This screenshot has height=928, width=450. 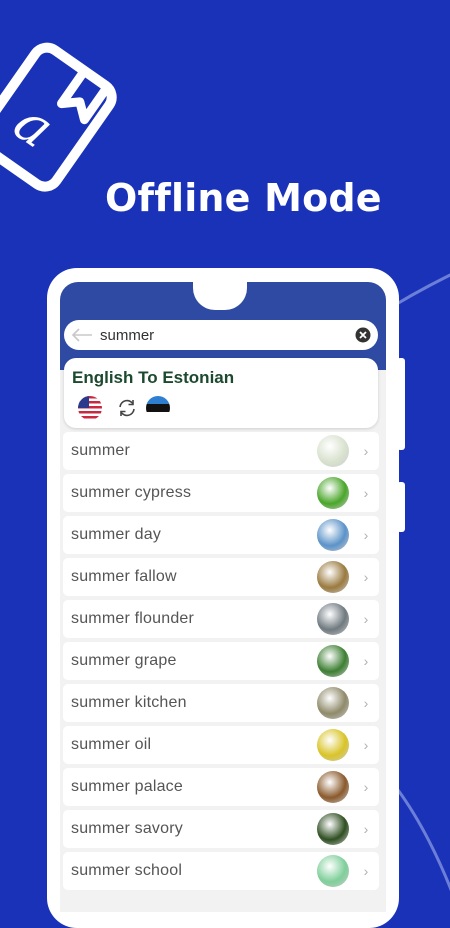 I want to click on list-item: summer savory ›, so click(x=221, y=829).